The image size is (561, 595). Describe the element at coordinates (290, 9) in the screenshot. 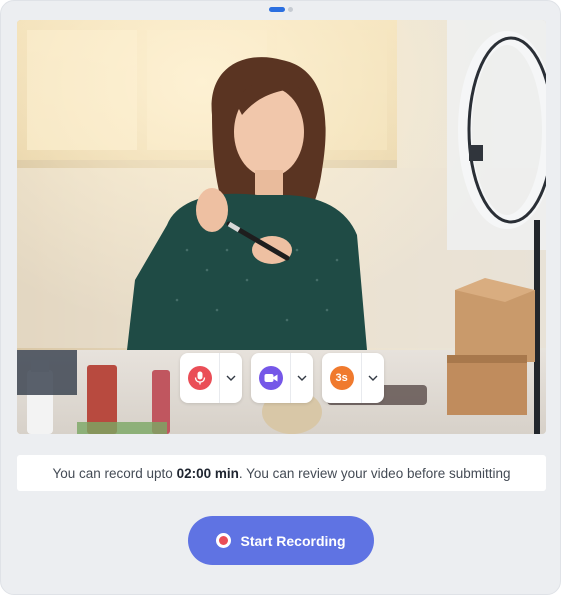

I see `pagination-dot` at that location.